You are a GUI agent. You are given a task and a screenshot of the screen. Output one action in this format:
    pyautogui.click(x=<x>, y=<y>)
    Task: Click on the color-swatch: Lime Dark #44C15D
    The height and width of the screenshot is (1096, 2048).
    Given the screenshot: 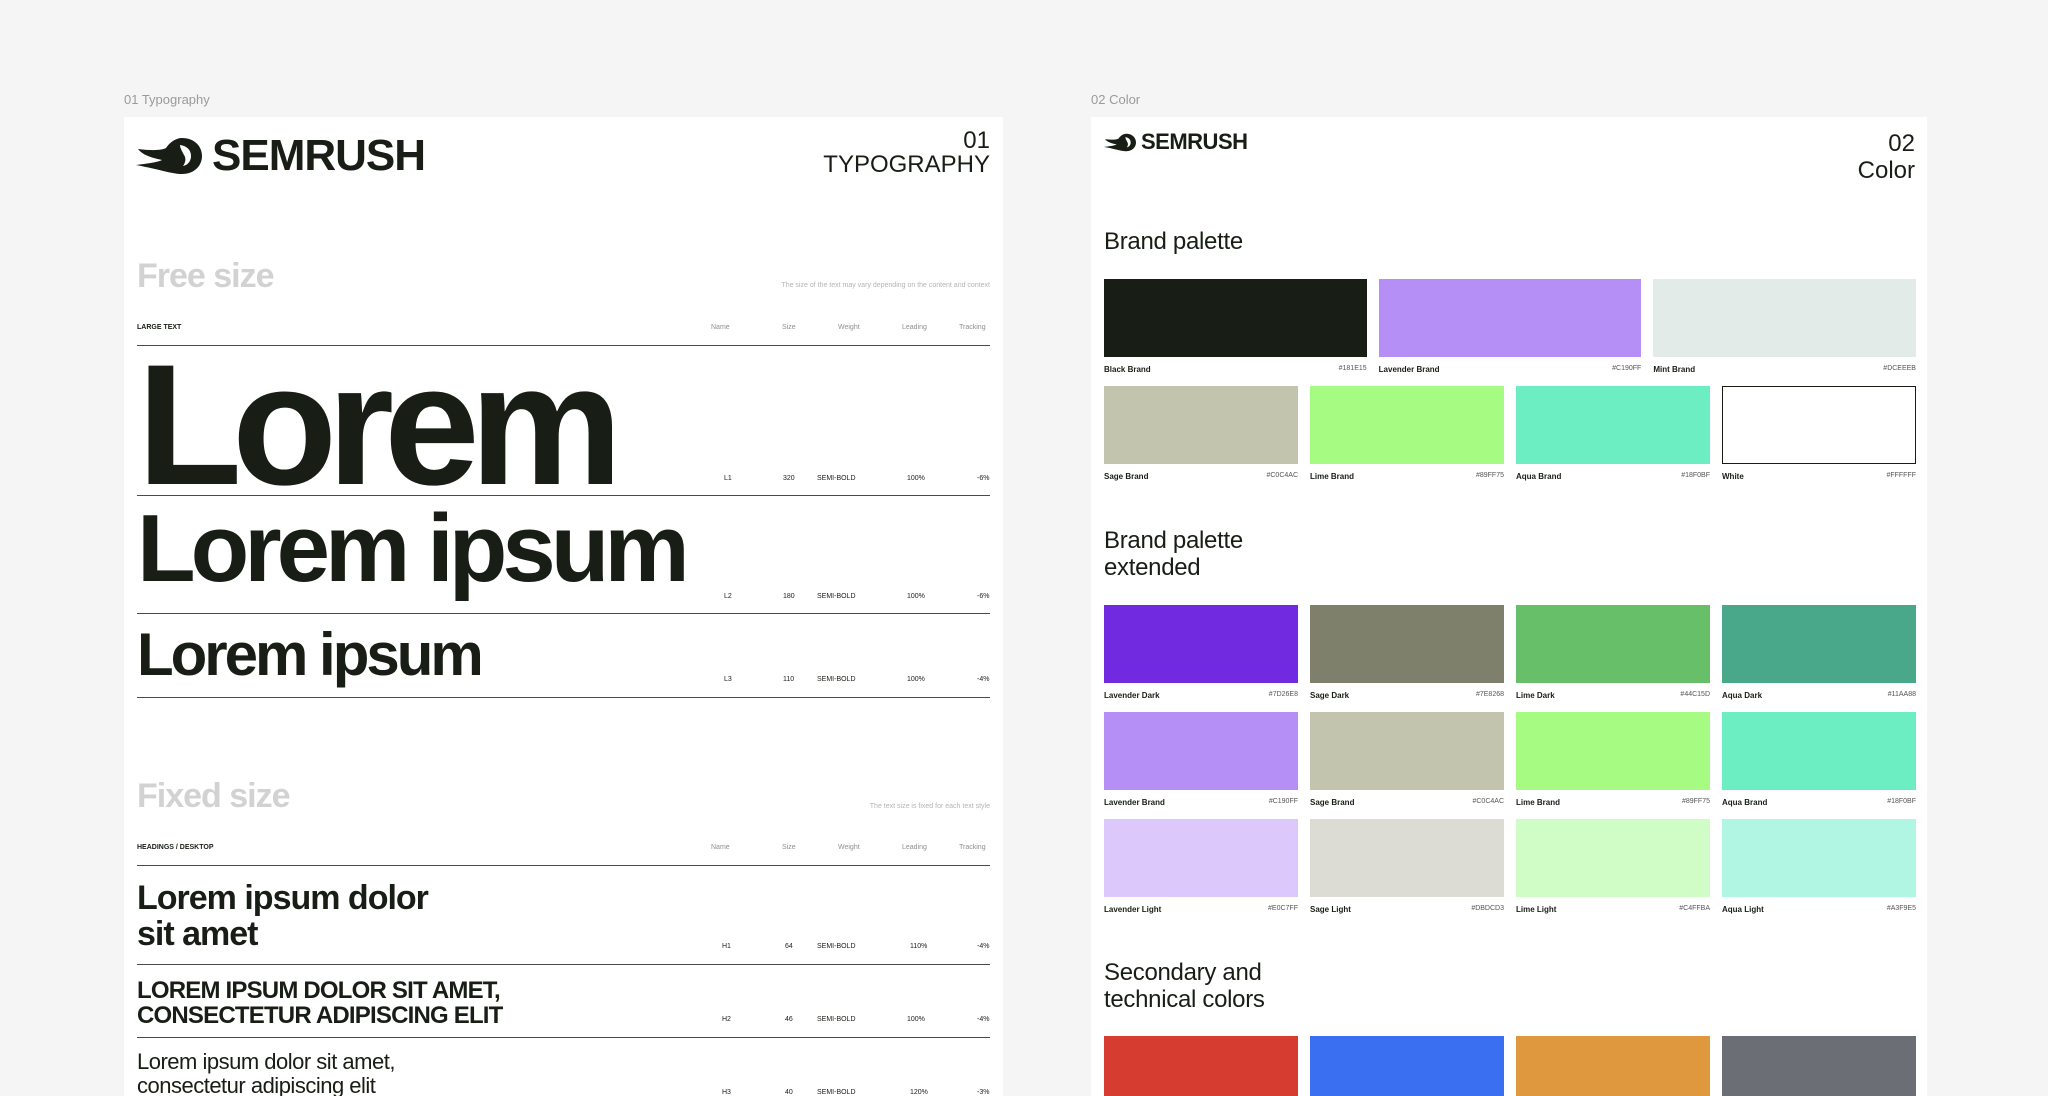 What is the action you would take?
    pyautogui.click(x=1613, y=652)
    